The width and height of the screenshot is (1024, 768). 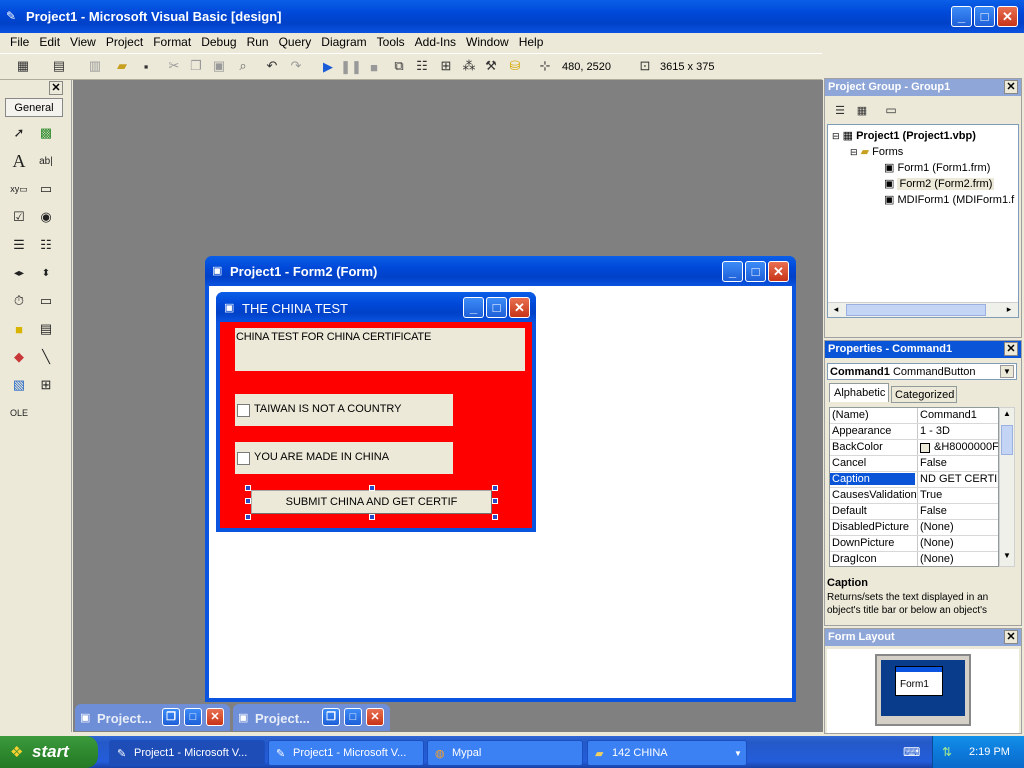 What do you see at coordinates (124, 42) in the screenshot?
I see `menu-project: Project` at bounding box center [124, 42].